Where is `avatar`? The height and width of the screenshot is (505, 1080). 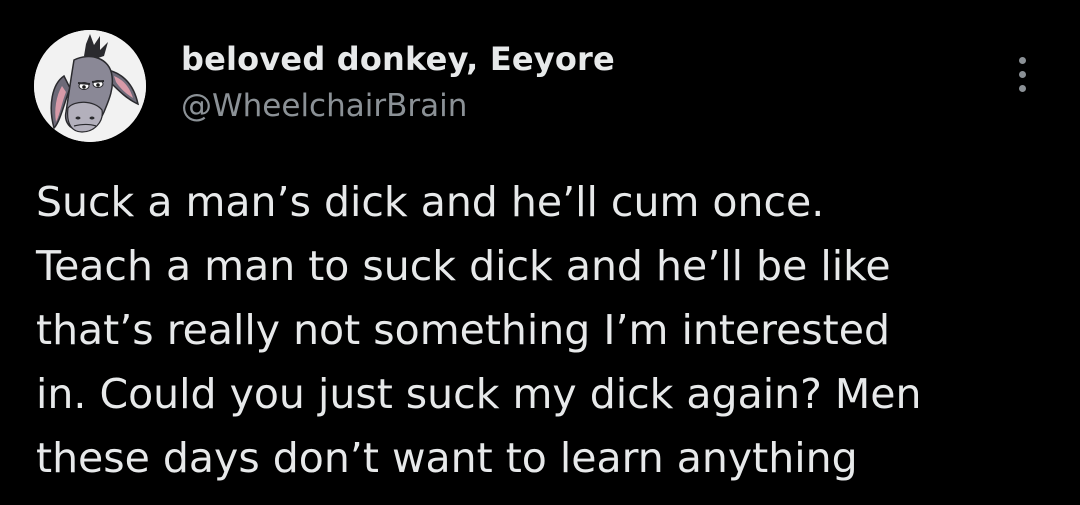 avatar is located at coordinates (90, 86).